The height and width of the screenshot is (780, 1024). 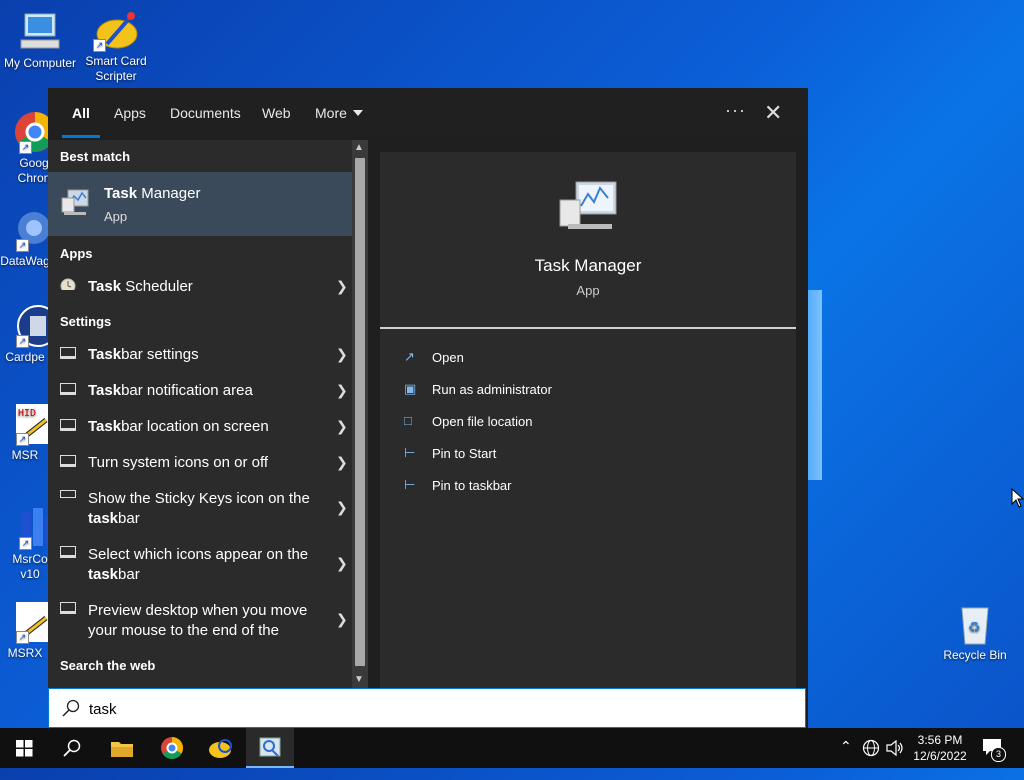 What do you see at coordinates (588, 486) in the screenshot?
I see `action-pin-to-taskbar: ⊢ Pin to taskbar` at bounding box center [588, 486].